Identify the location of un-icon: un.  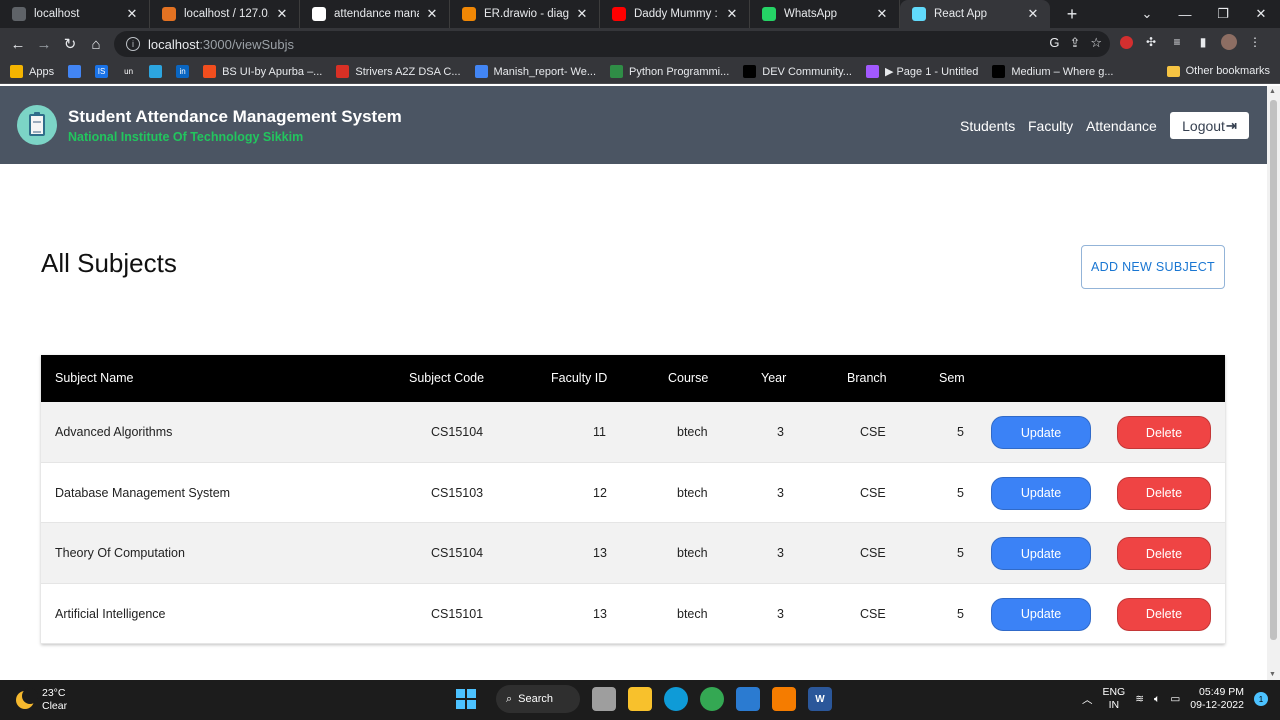
(129, 71).